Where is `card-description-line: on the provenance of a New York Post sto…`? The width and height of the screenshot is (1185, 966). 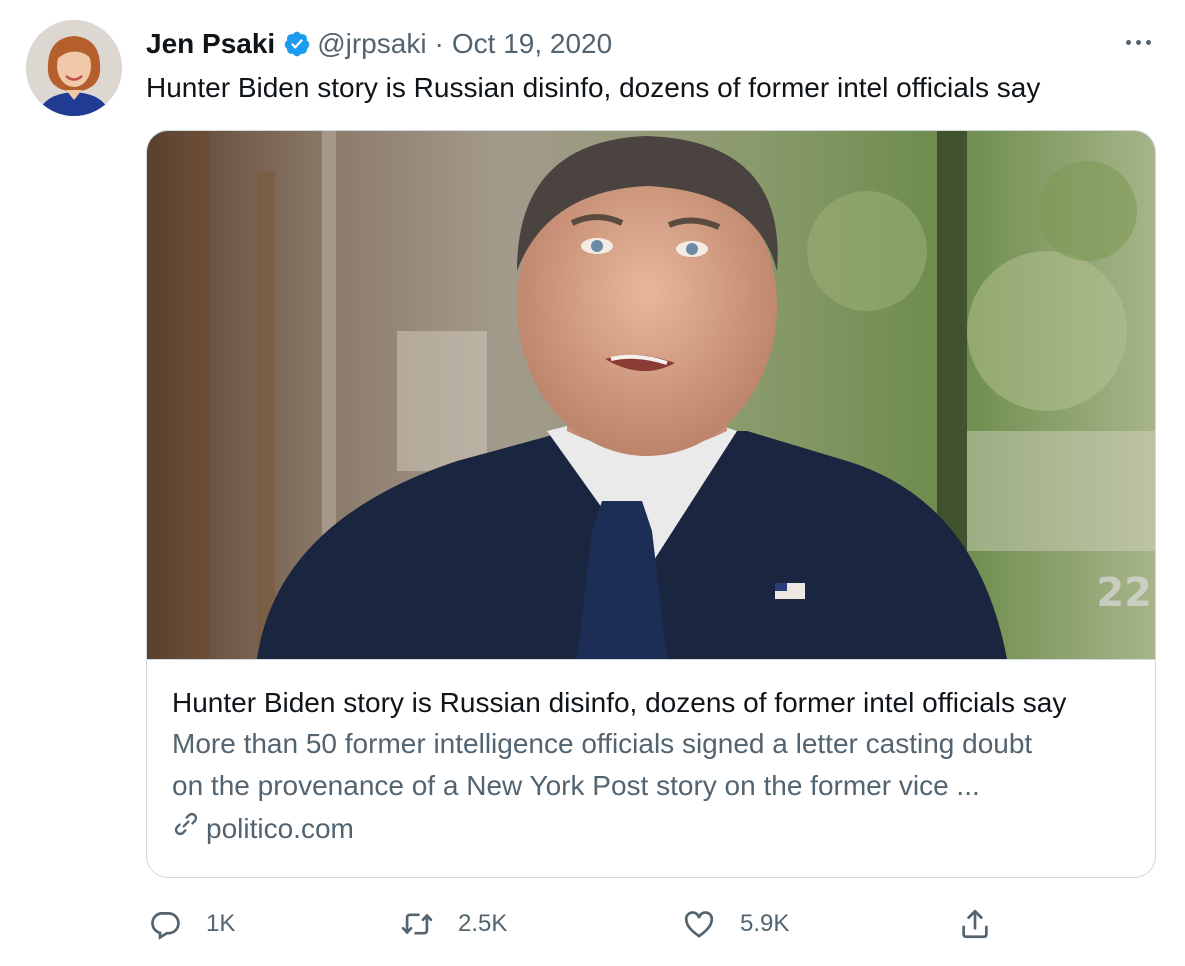 card-description-line: on the provenance of a New York Post sto… is located at coordinates (576, 785).